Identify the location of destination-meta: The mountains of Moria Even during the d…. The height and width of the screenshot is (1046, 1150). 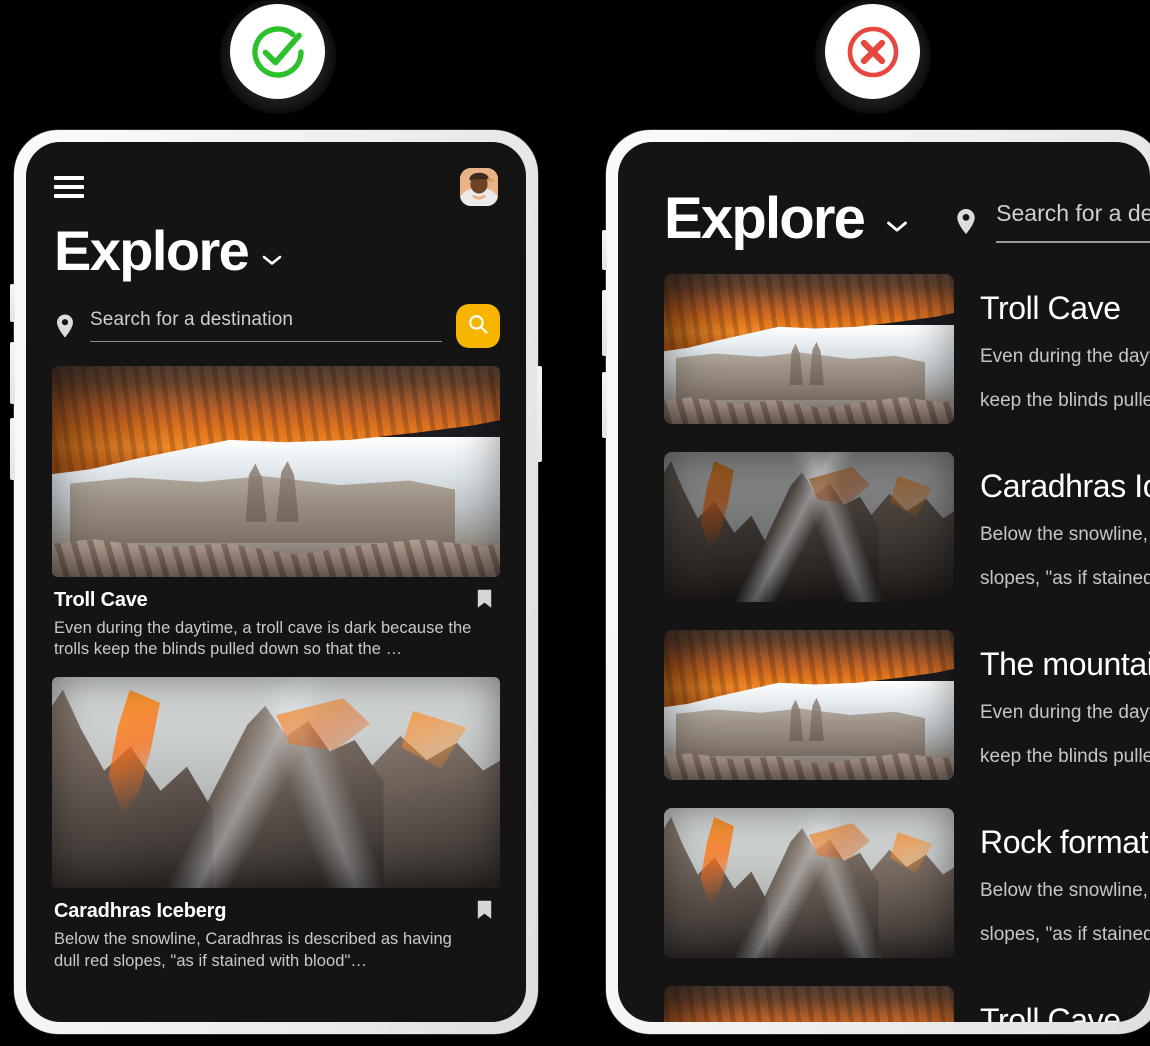
(1065, 700).